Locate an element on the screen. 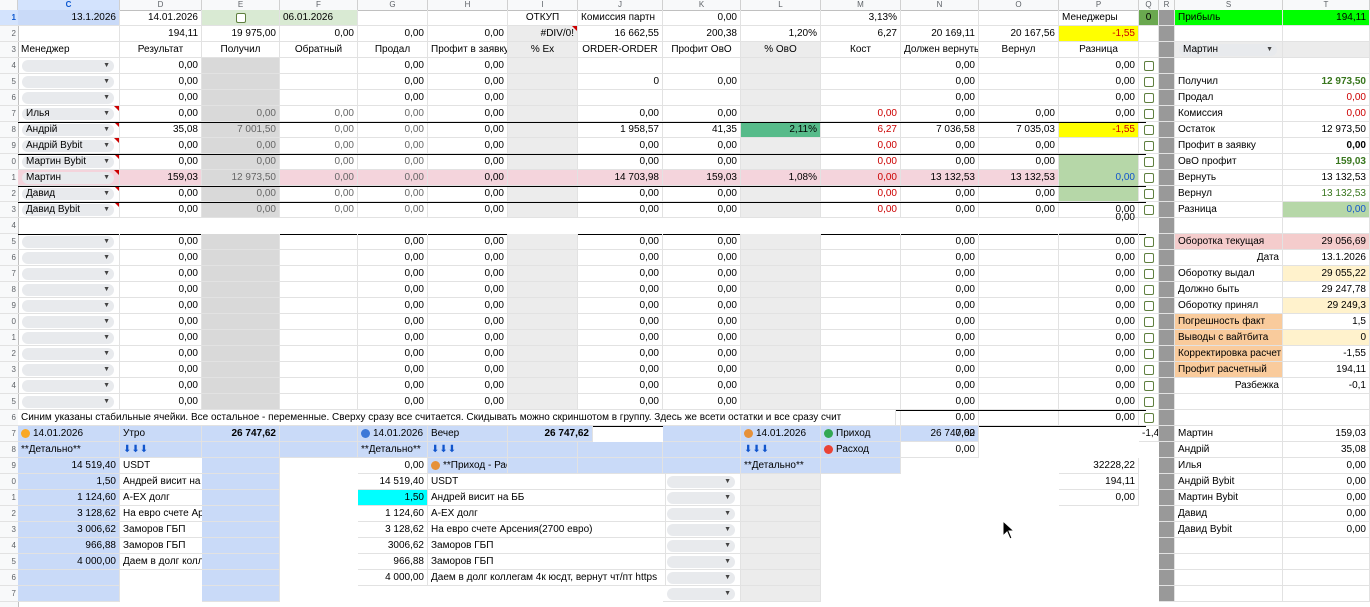  cell-t35 is located at coordinates (1326, 578).